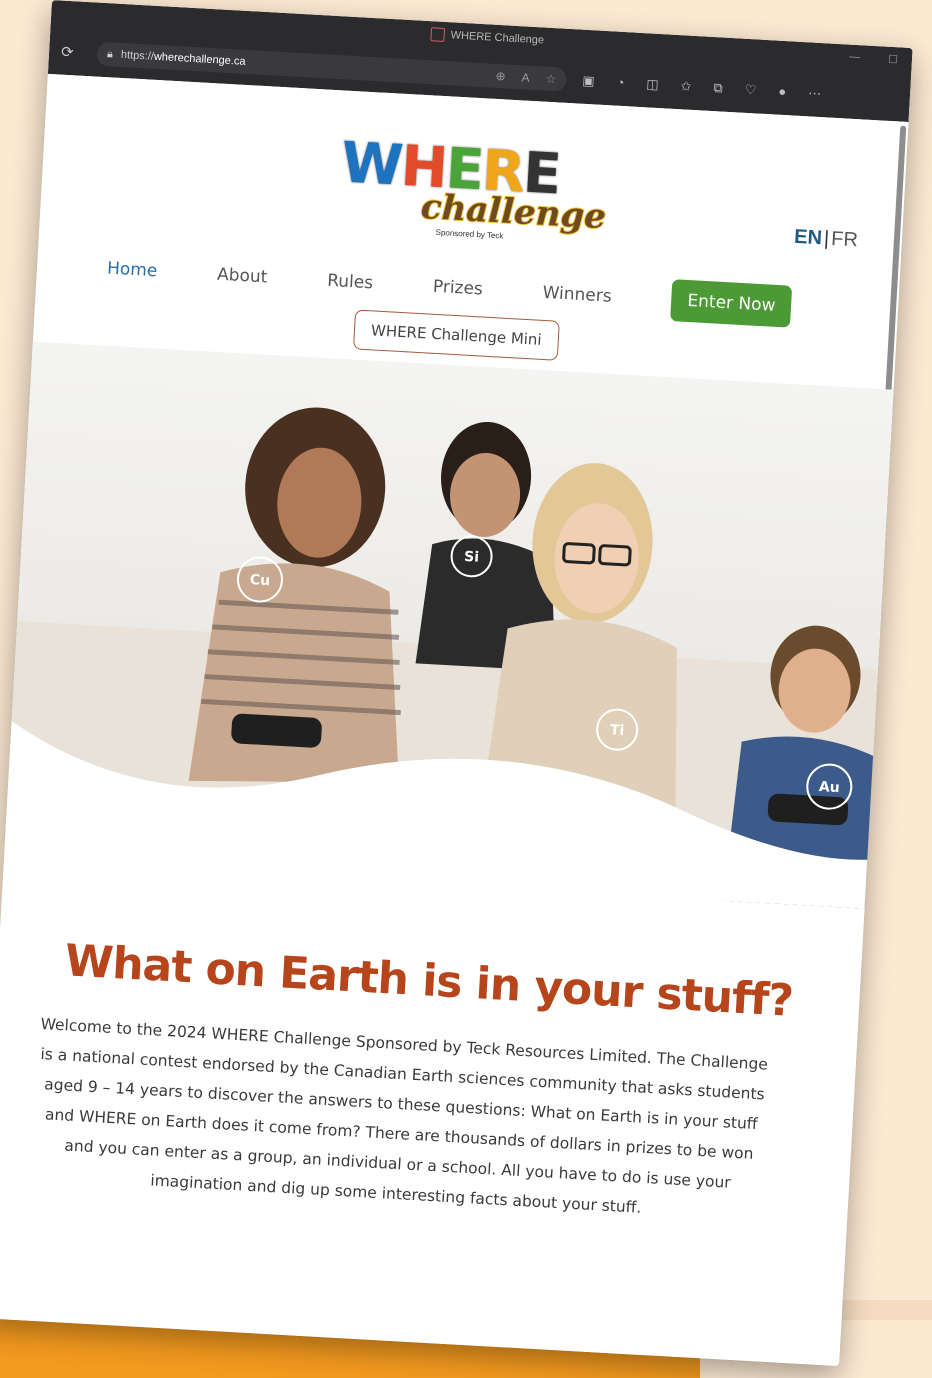 The width and height of the screenshot is (932, 1378). Describe the element at coordinates (472, 191) in the screenshot. I see `site-logo: WHERE challenge Sponsored by Teck` at that location.